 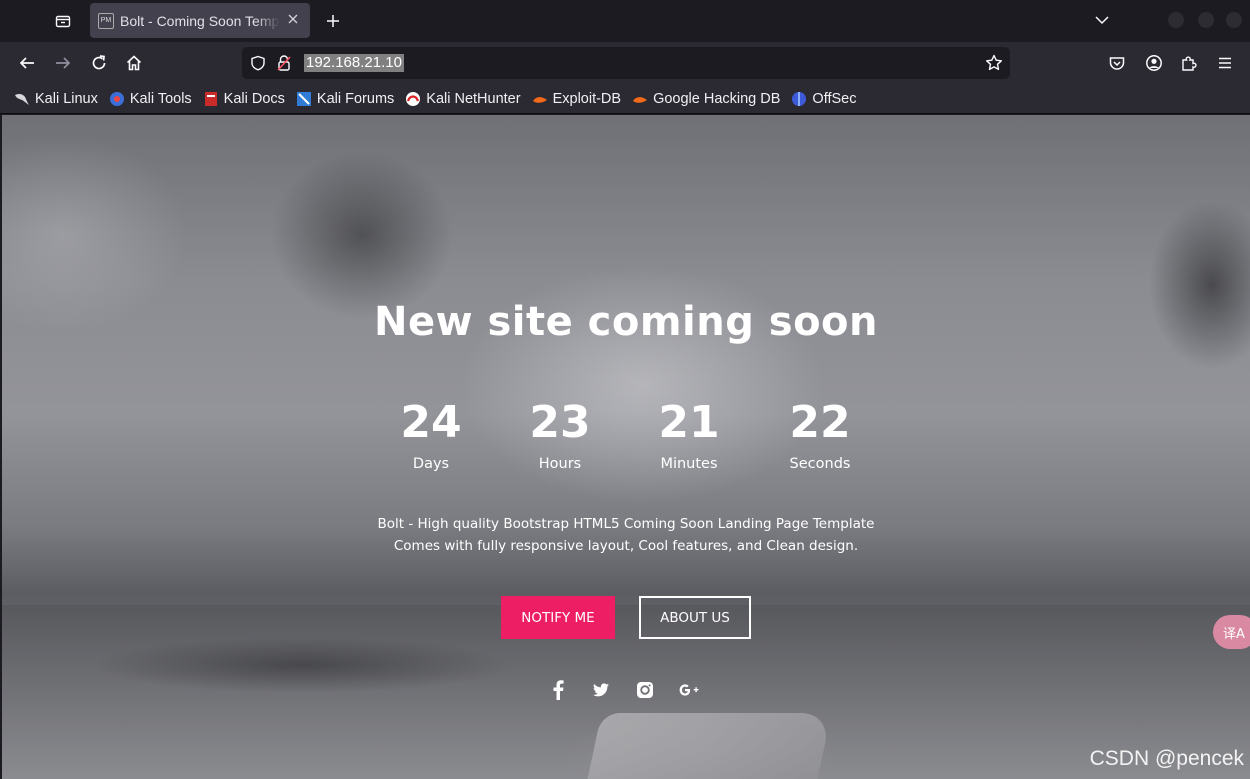 I want to click on translate-button: 译A, so click(x=1231, y=632).